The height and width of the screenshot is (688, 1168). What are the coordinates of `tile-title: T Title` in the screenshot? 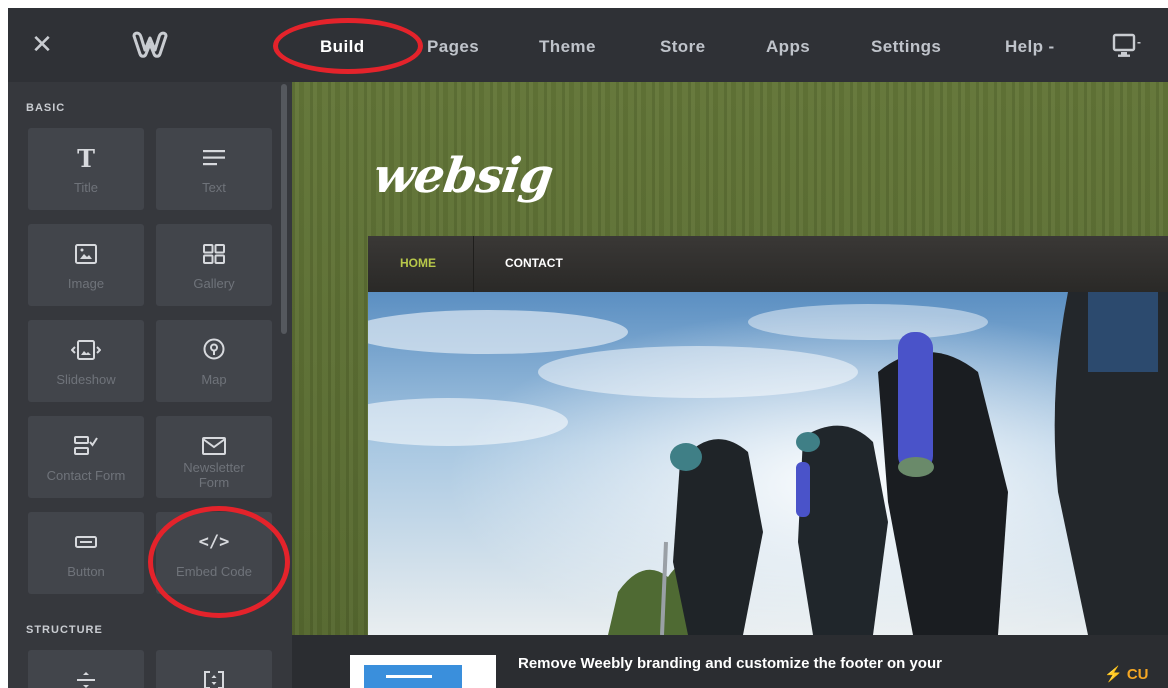 It's located at (86, 169).